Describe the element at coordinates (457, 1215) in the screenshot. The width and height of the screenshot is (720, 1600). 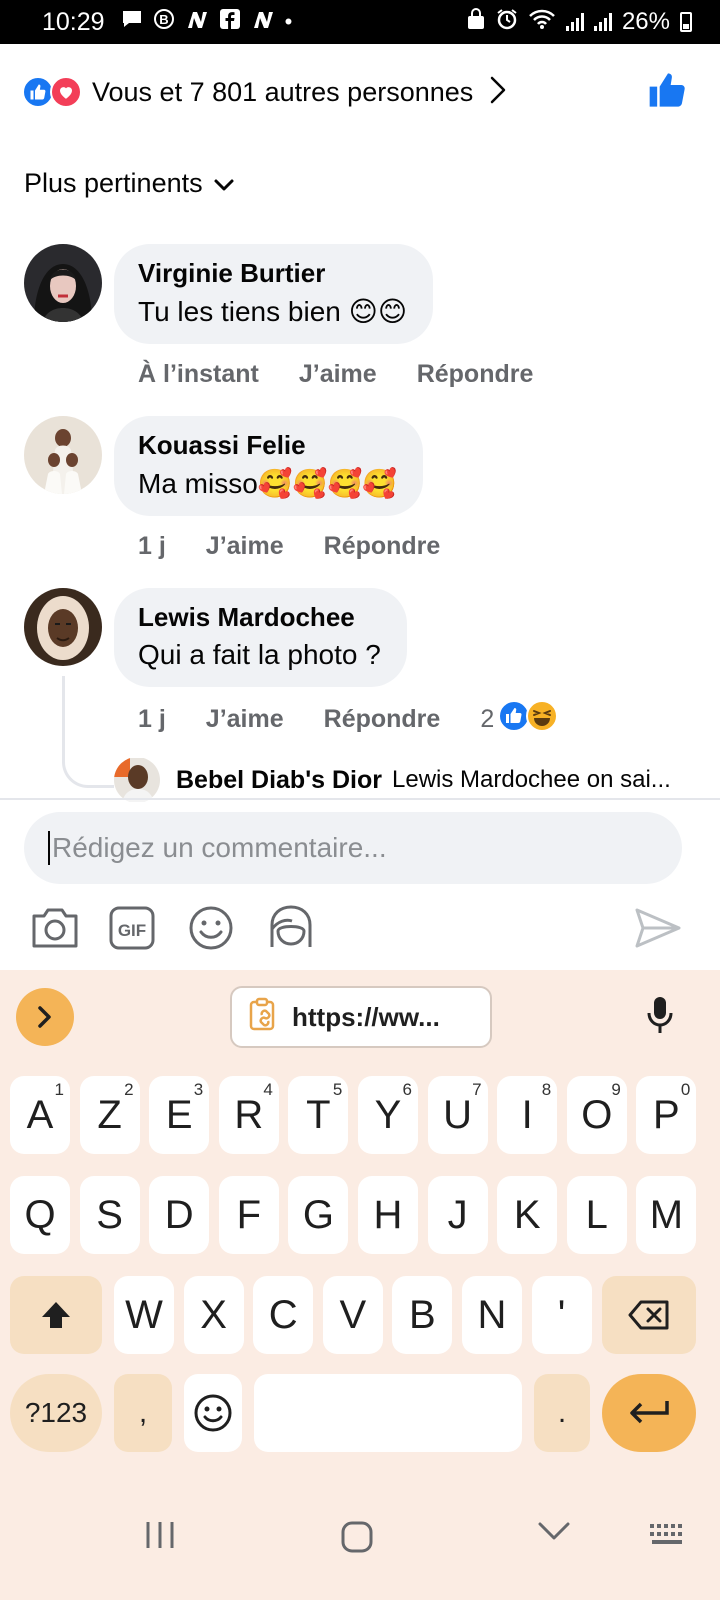
I see `key-j: J` at that location.